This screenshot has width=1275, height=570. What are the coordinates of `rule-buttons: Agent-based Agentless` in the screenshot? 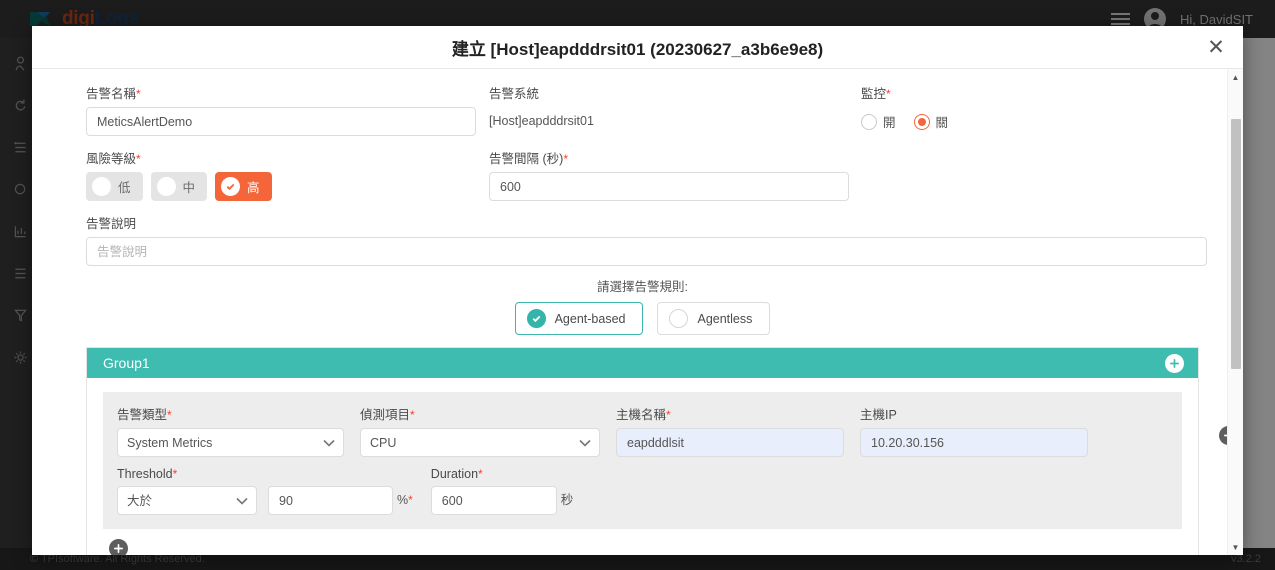 It's located at (642, 318).